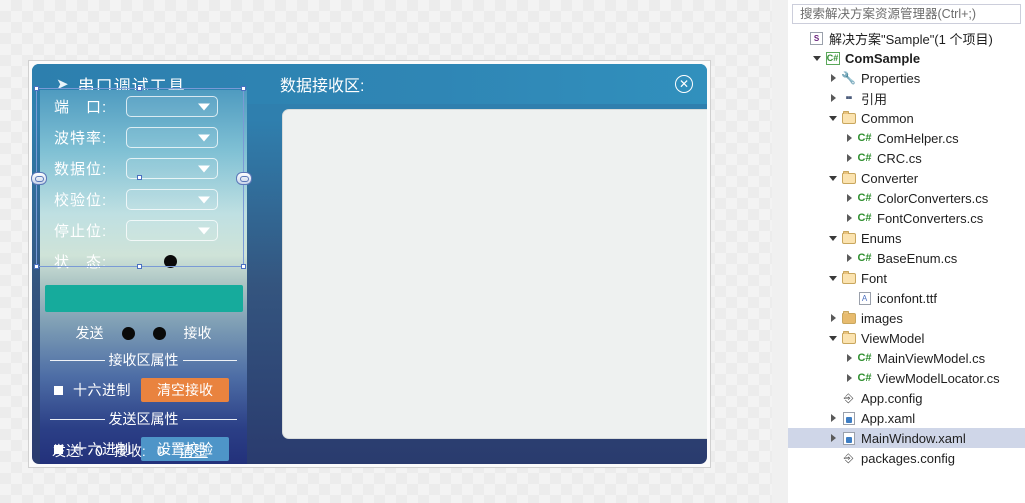 This screenshot has height=503, width=1025. I want to click on field-row-stopbits: 停止位:, so click(143, 230).